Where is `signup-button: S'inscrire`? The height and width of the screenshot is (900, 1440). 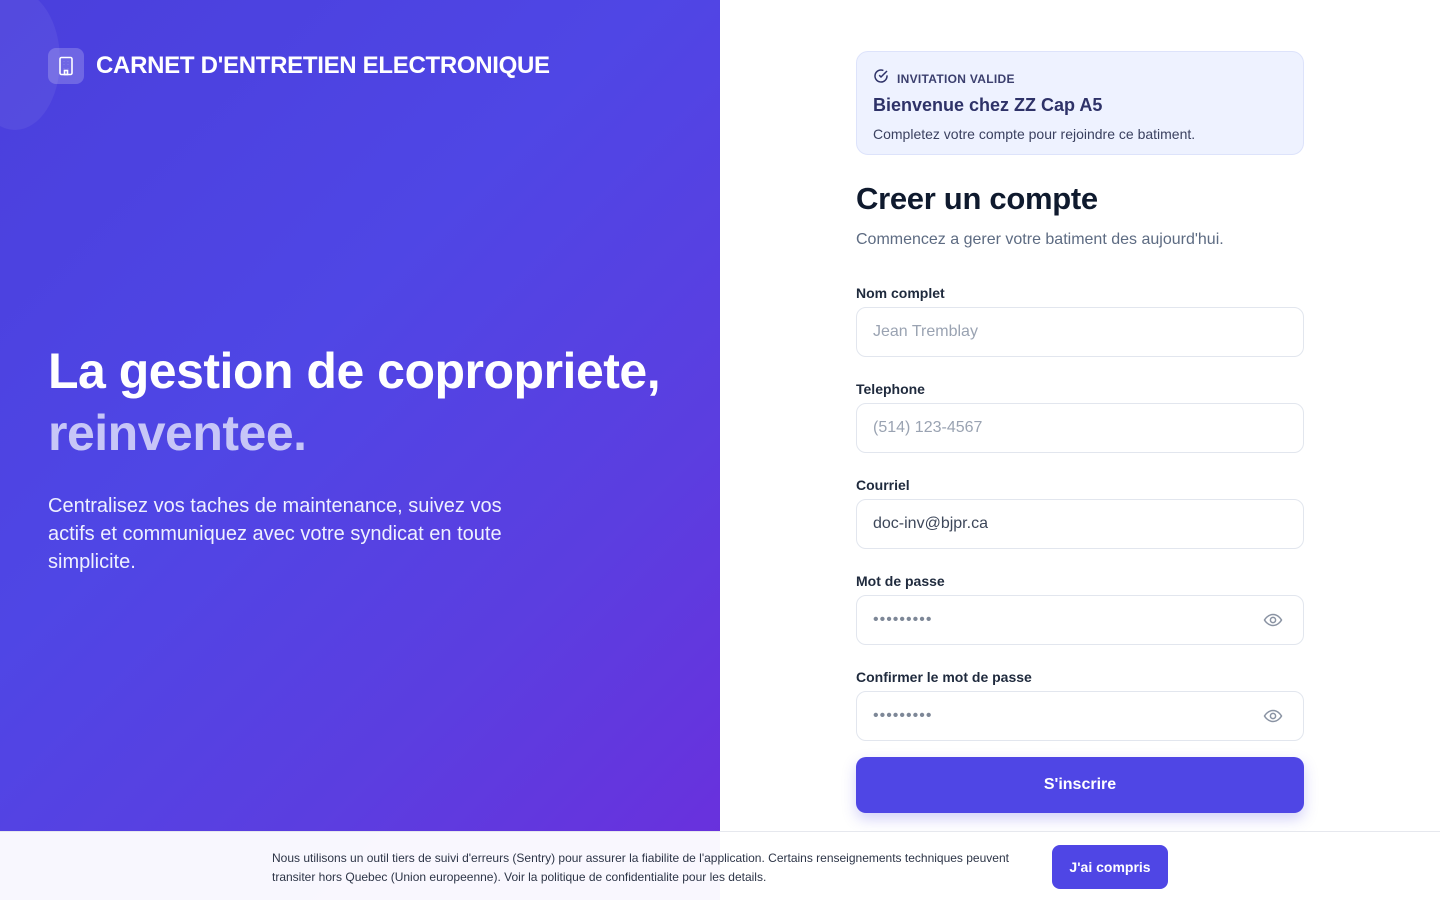 signup-button: S'inscrire is located at coordinates (1080, 785).